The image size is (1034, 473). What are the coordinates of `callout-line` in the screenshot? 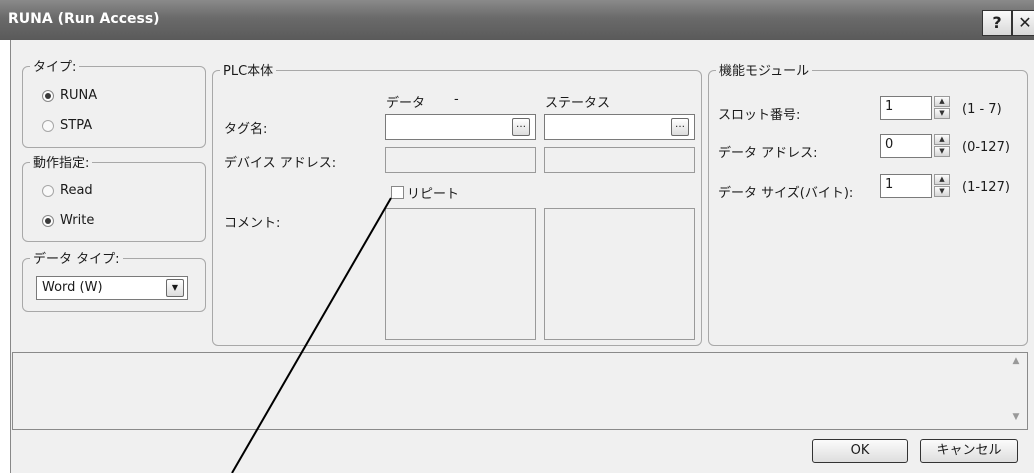 It's located at (311, 335).